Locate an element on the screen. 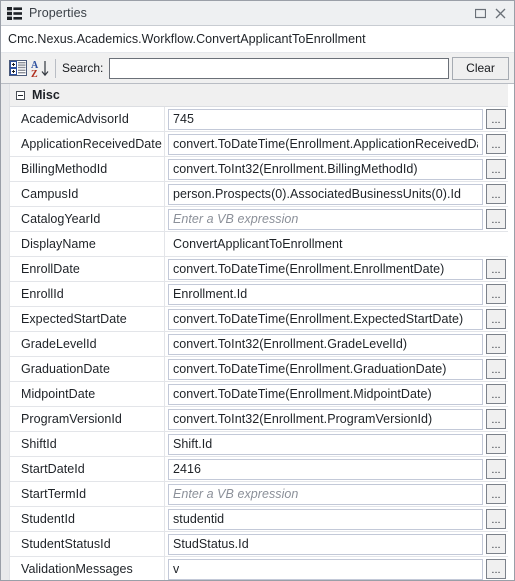 This screenshot has height=581, width=515. expression-field: Enrollment.Id is located at coordinates (325, 294).